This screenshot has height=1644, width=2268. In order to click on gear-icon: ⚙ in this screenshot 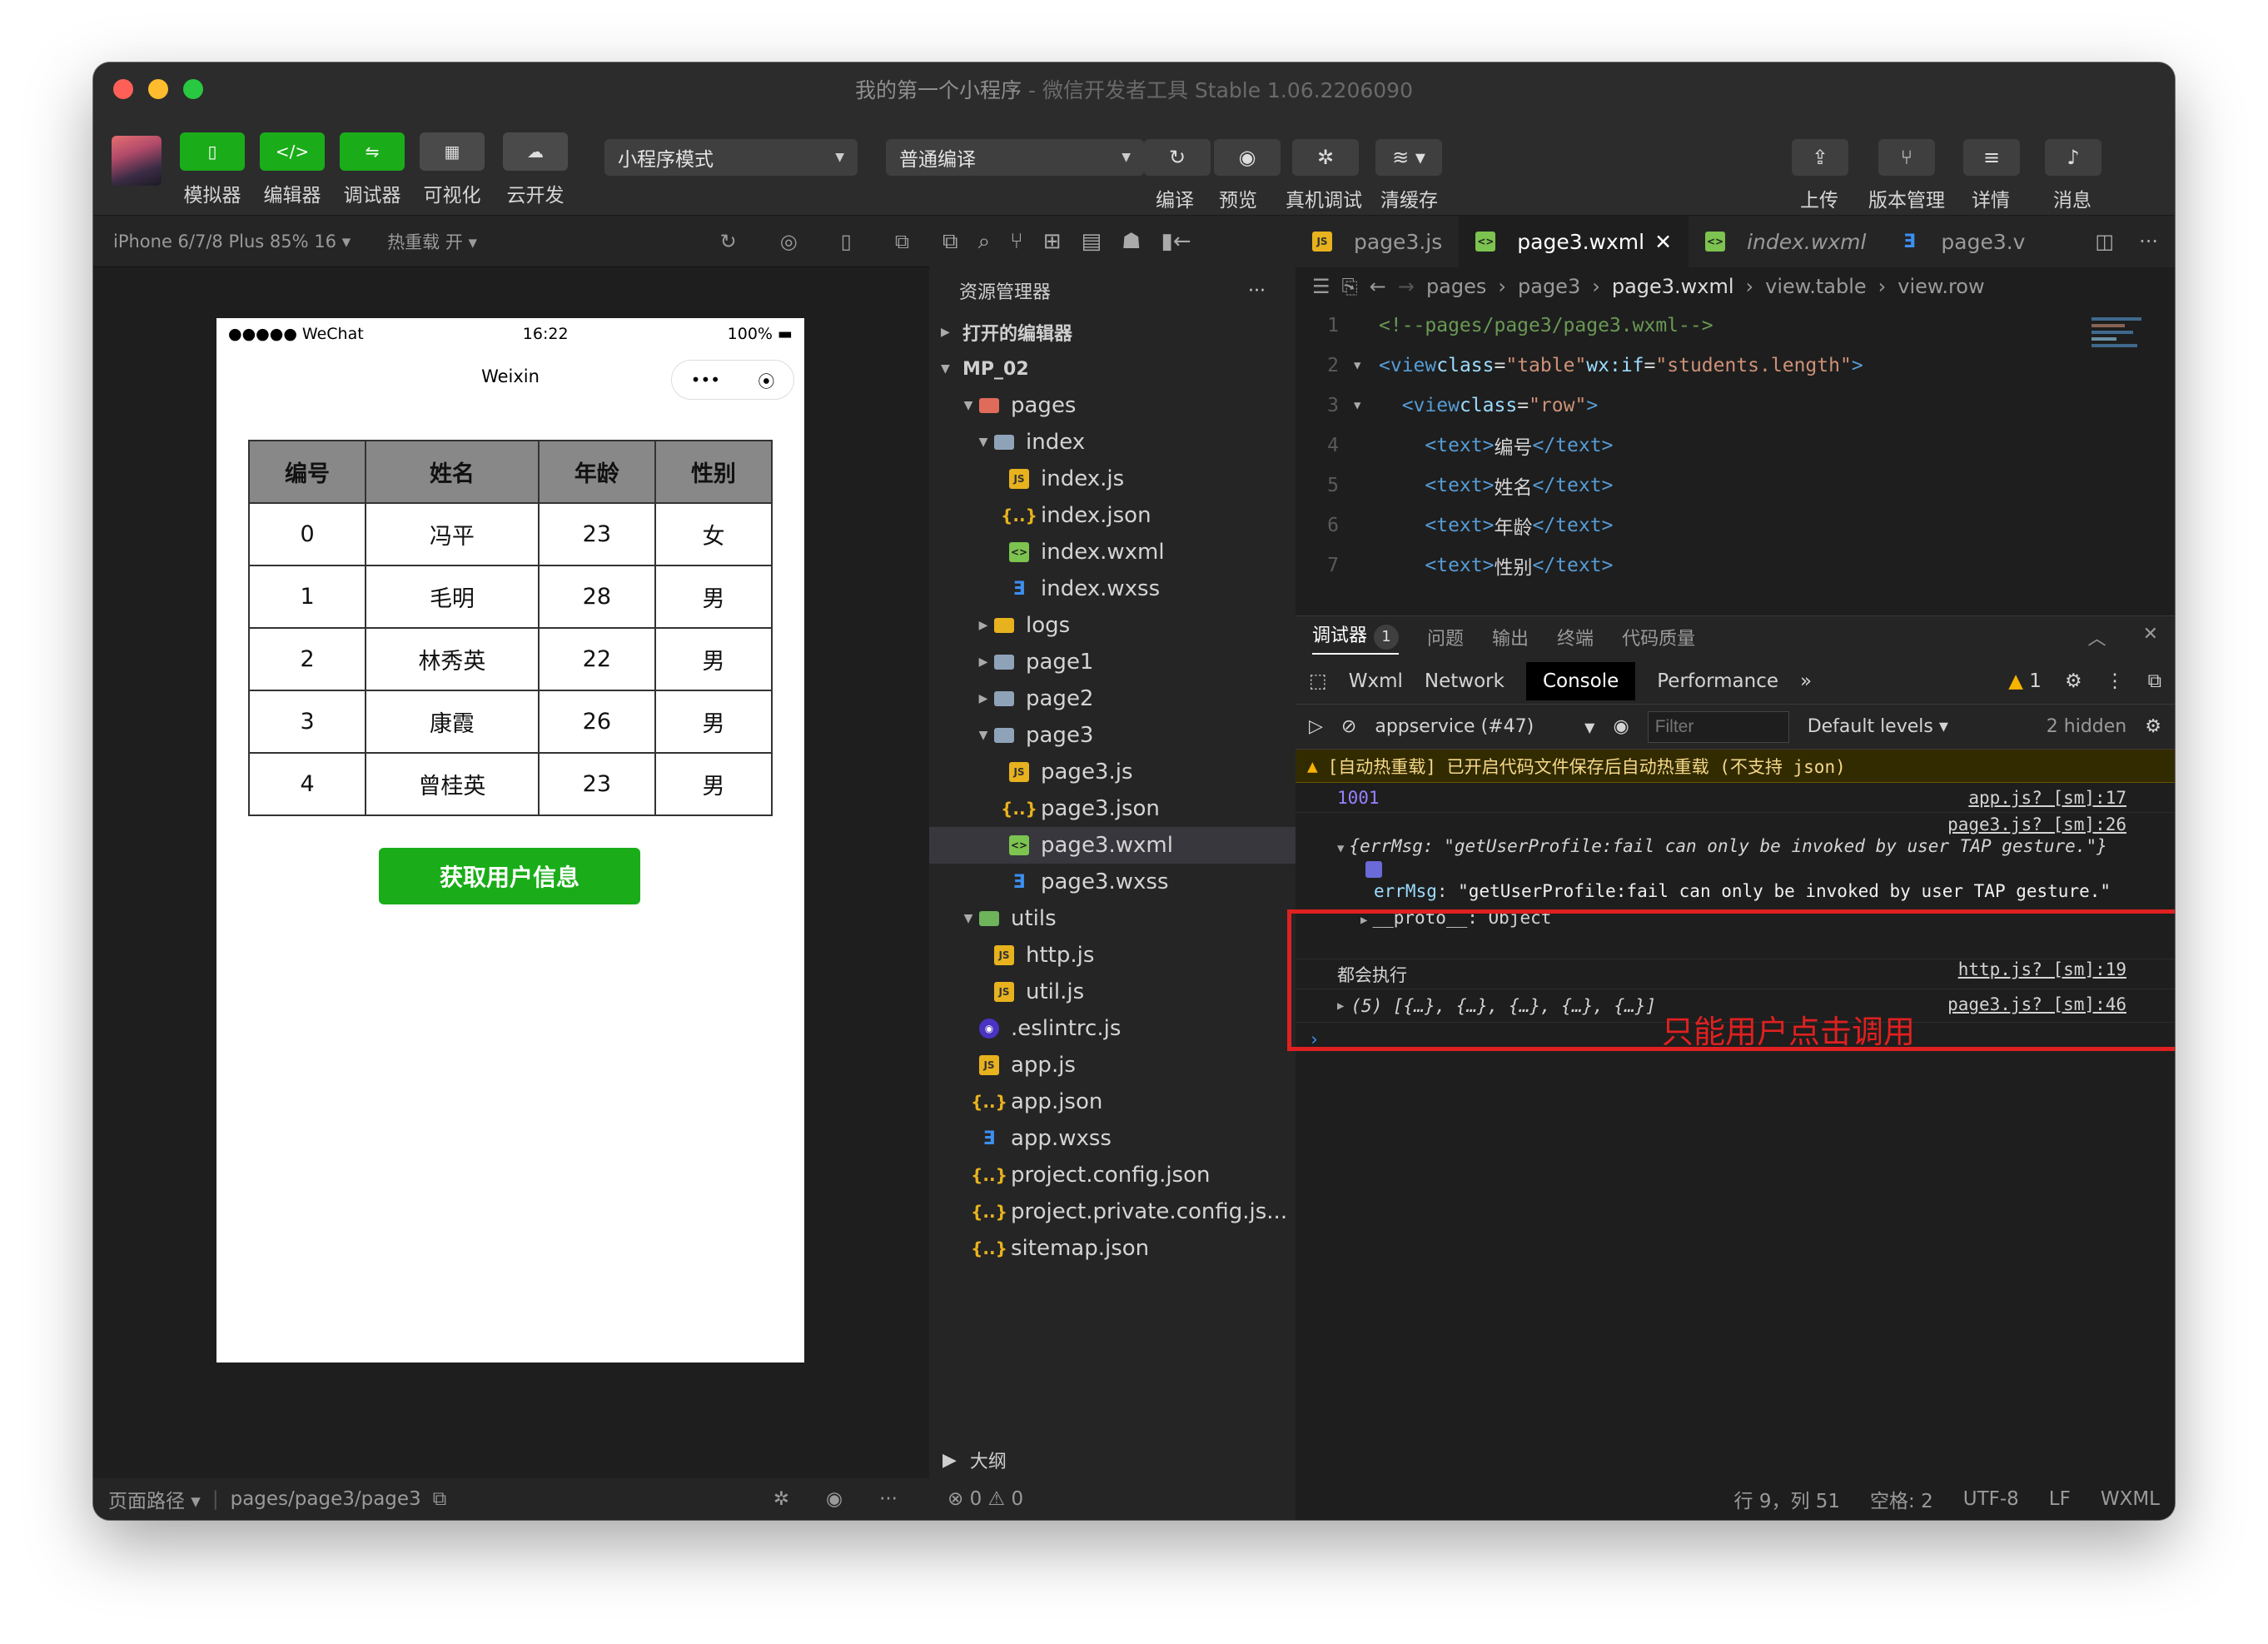, I will do `click(2073, 681)`.